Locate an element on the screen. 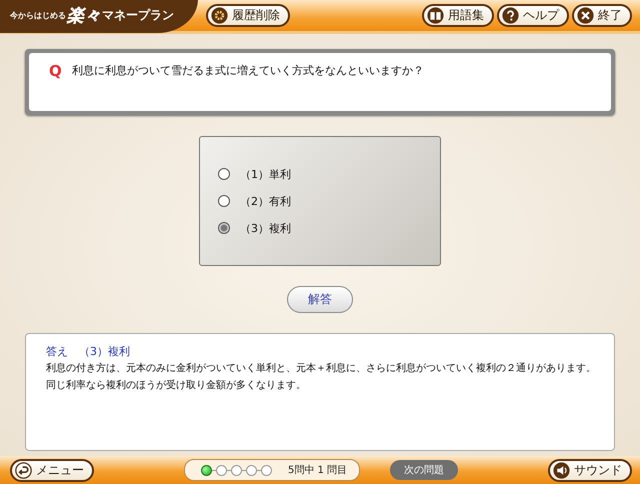  answer-option: （1）単利 is located at coordinates (329, 174).